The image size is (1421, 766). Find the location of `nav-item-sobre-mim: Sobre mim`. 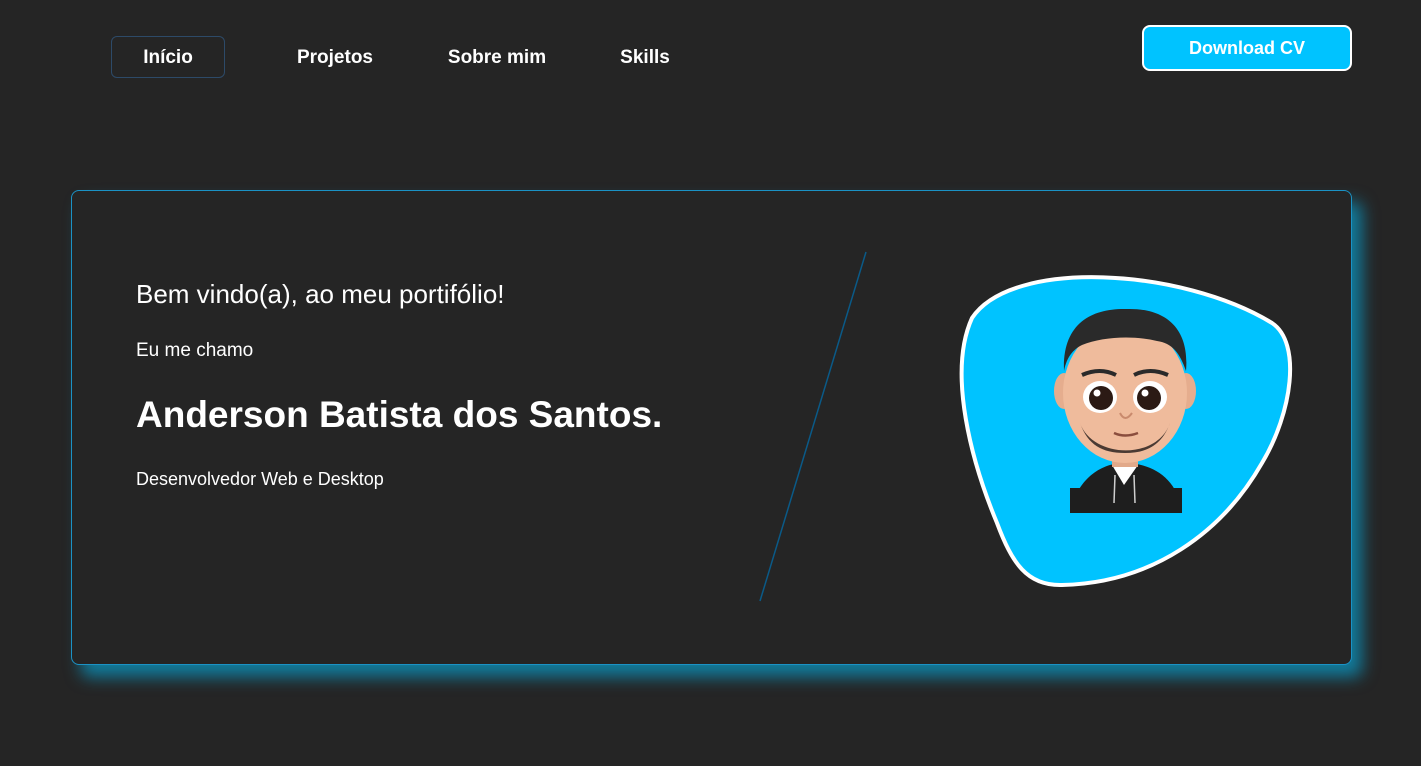

nav-item-sobre-mim: Sobre mim is located at coordinates (497, 58).